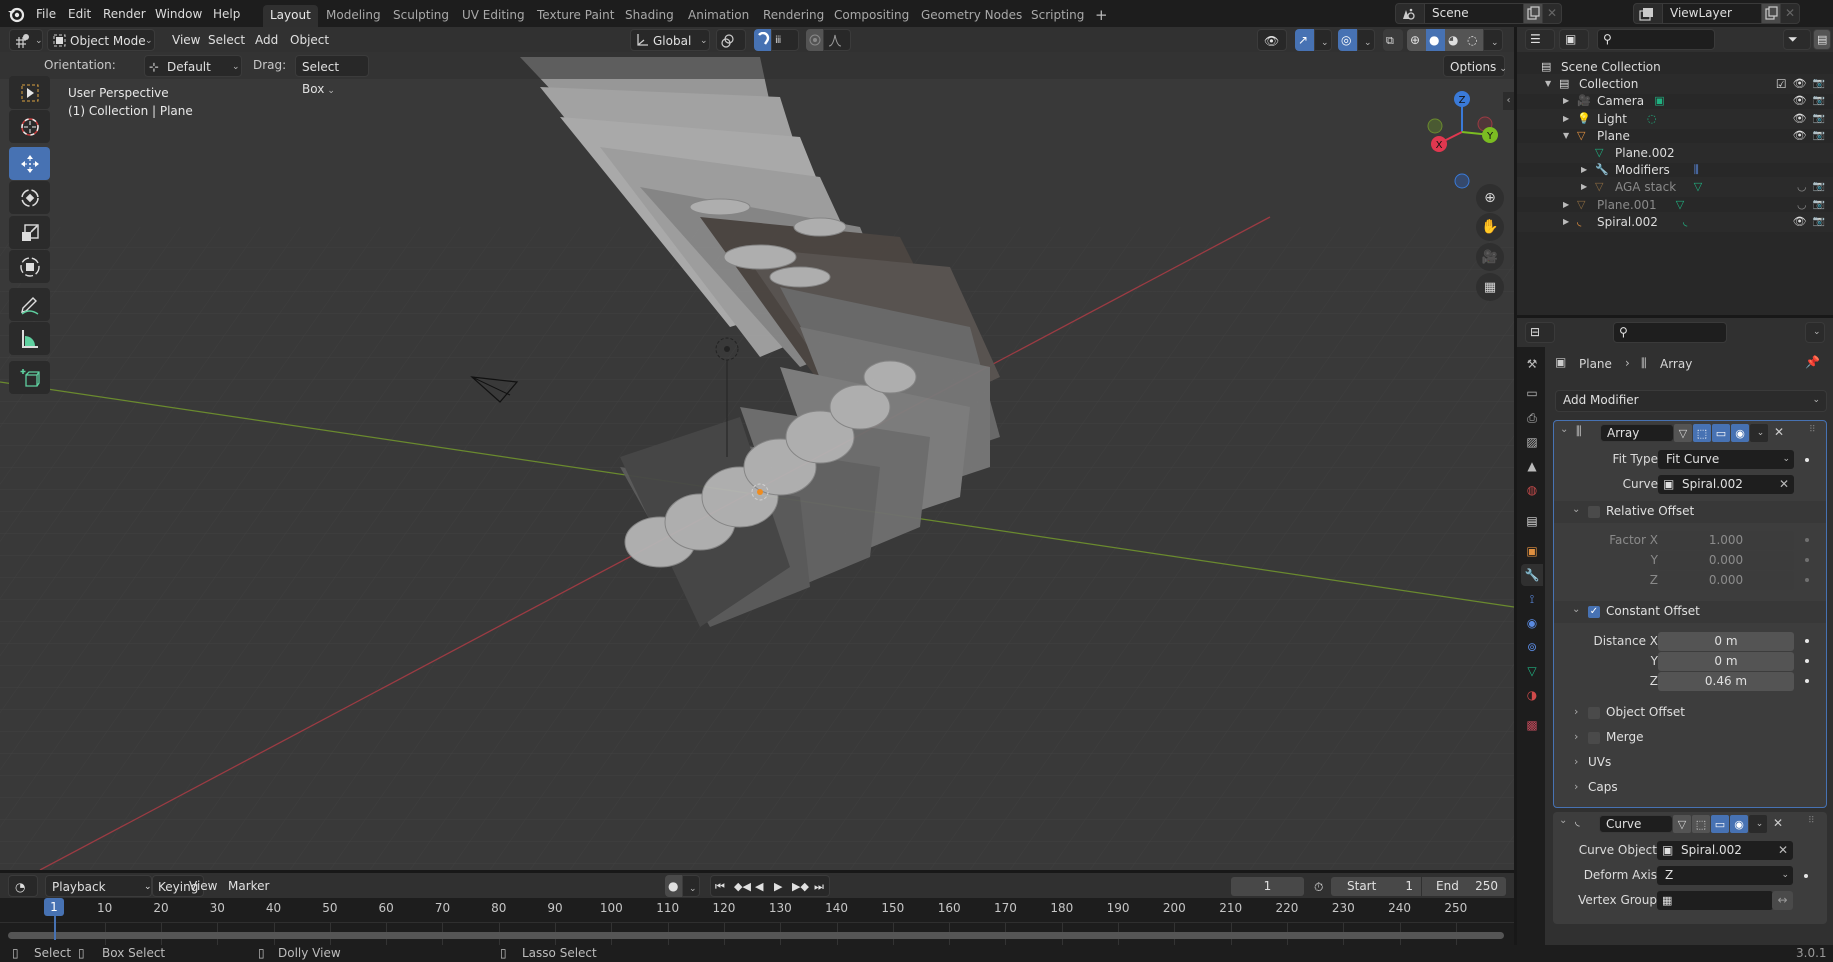  Describe the element at coordinates (1594, 512) in the screenshot. I see `relative-offset-checkbox` at that location.